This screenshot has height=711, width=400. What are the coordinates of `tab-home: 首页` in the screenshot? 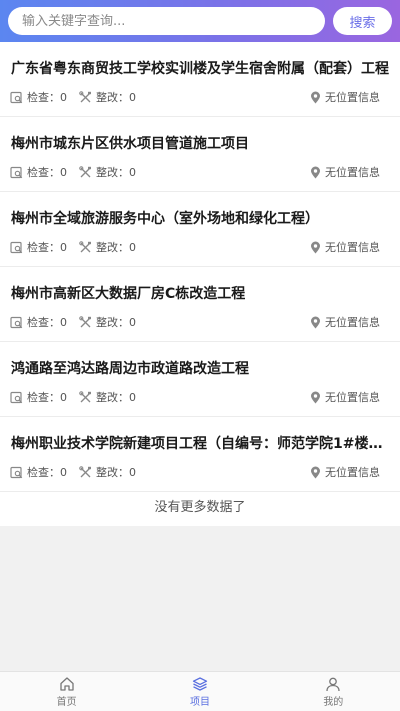 It's located at (66, 691).